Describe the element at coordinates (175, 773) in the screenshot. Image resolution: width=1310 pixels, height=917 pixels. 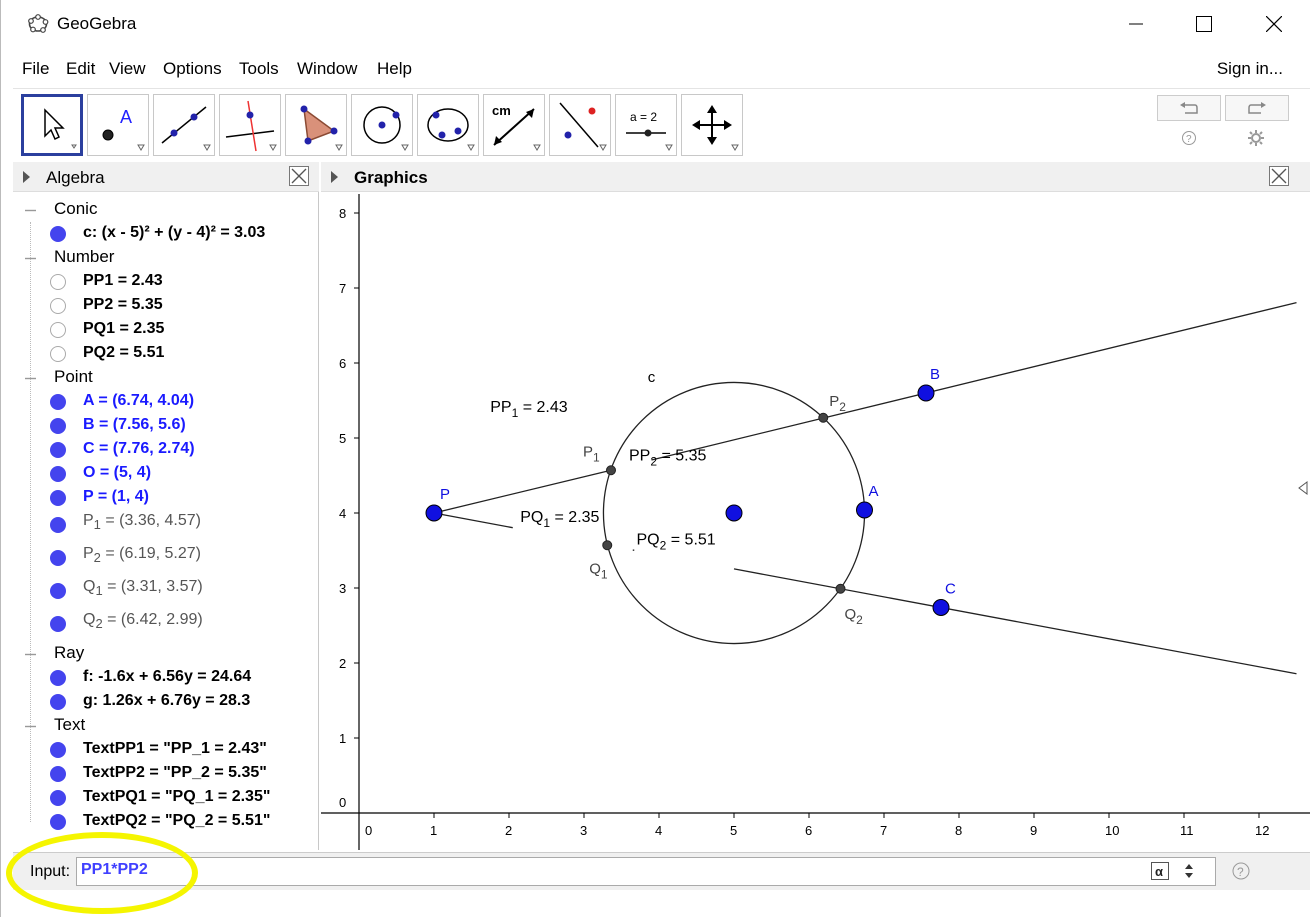
I see `algebra-item: TextPP2 = "PP_2 = 5.35"` at that location.